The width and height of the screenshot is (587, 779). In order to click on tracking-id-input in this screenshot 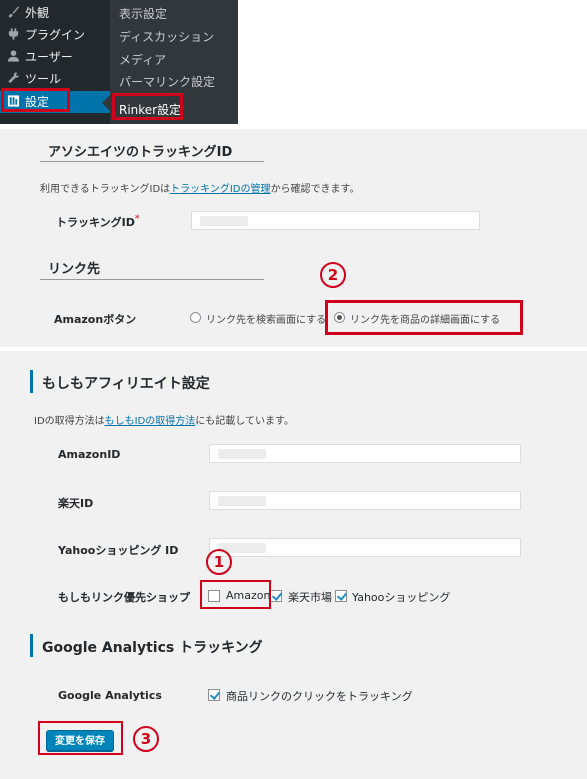, I will do `click(335, 220)`.